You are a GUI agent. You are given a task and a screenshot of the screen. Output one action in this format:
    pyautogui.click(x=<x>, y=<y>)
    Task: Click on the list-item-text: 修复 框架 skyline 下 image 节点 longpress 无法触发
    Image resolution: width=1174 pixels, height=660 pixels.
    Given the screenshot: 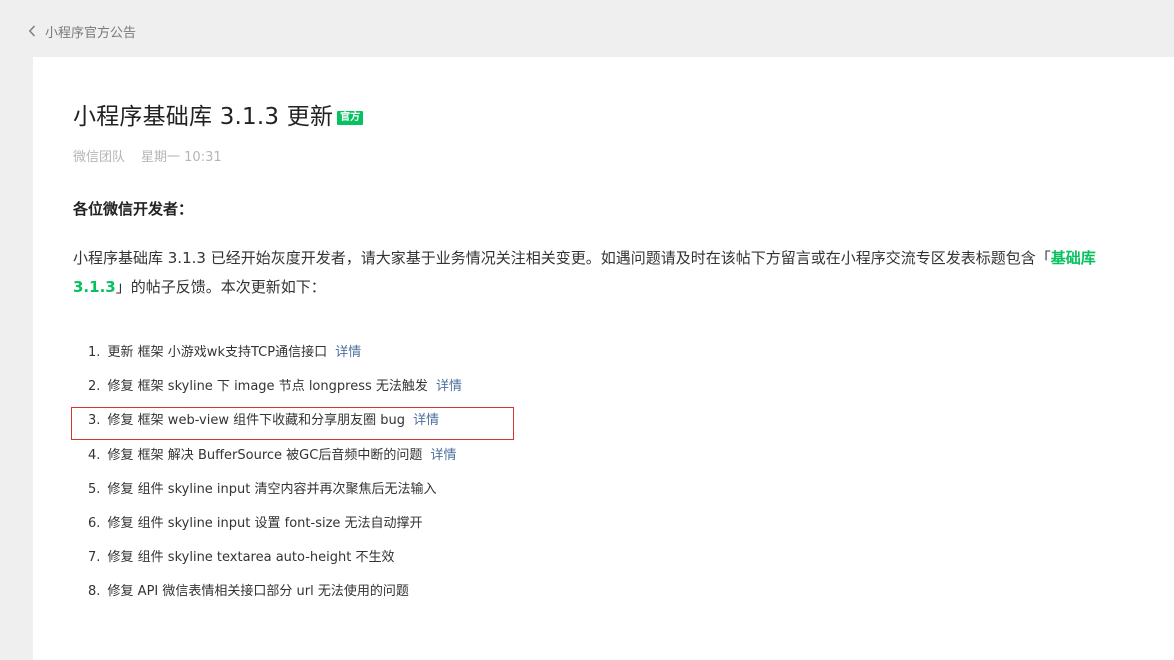 What is the action you would take?
    pyautogui.click(x=267, y=387)
    